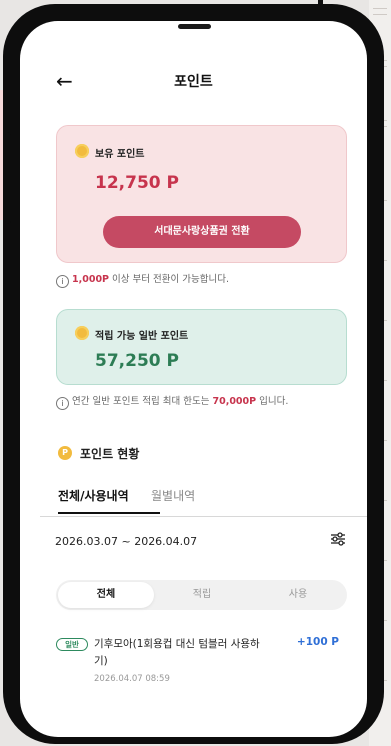 The height and width of the screenshot is (746, 391). I want to click on tab-divider, so click(203, 516).